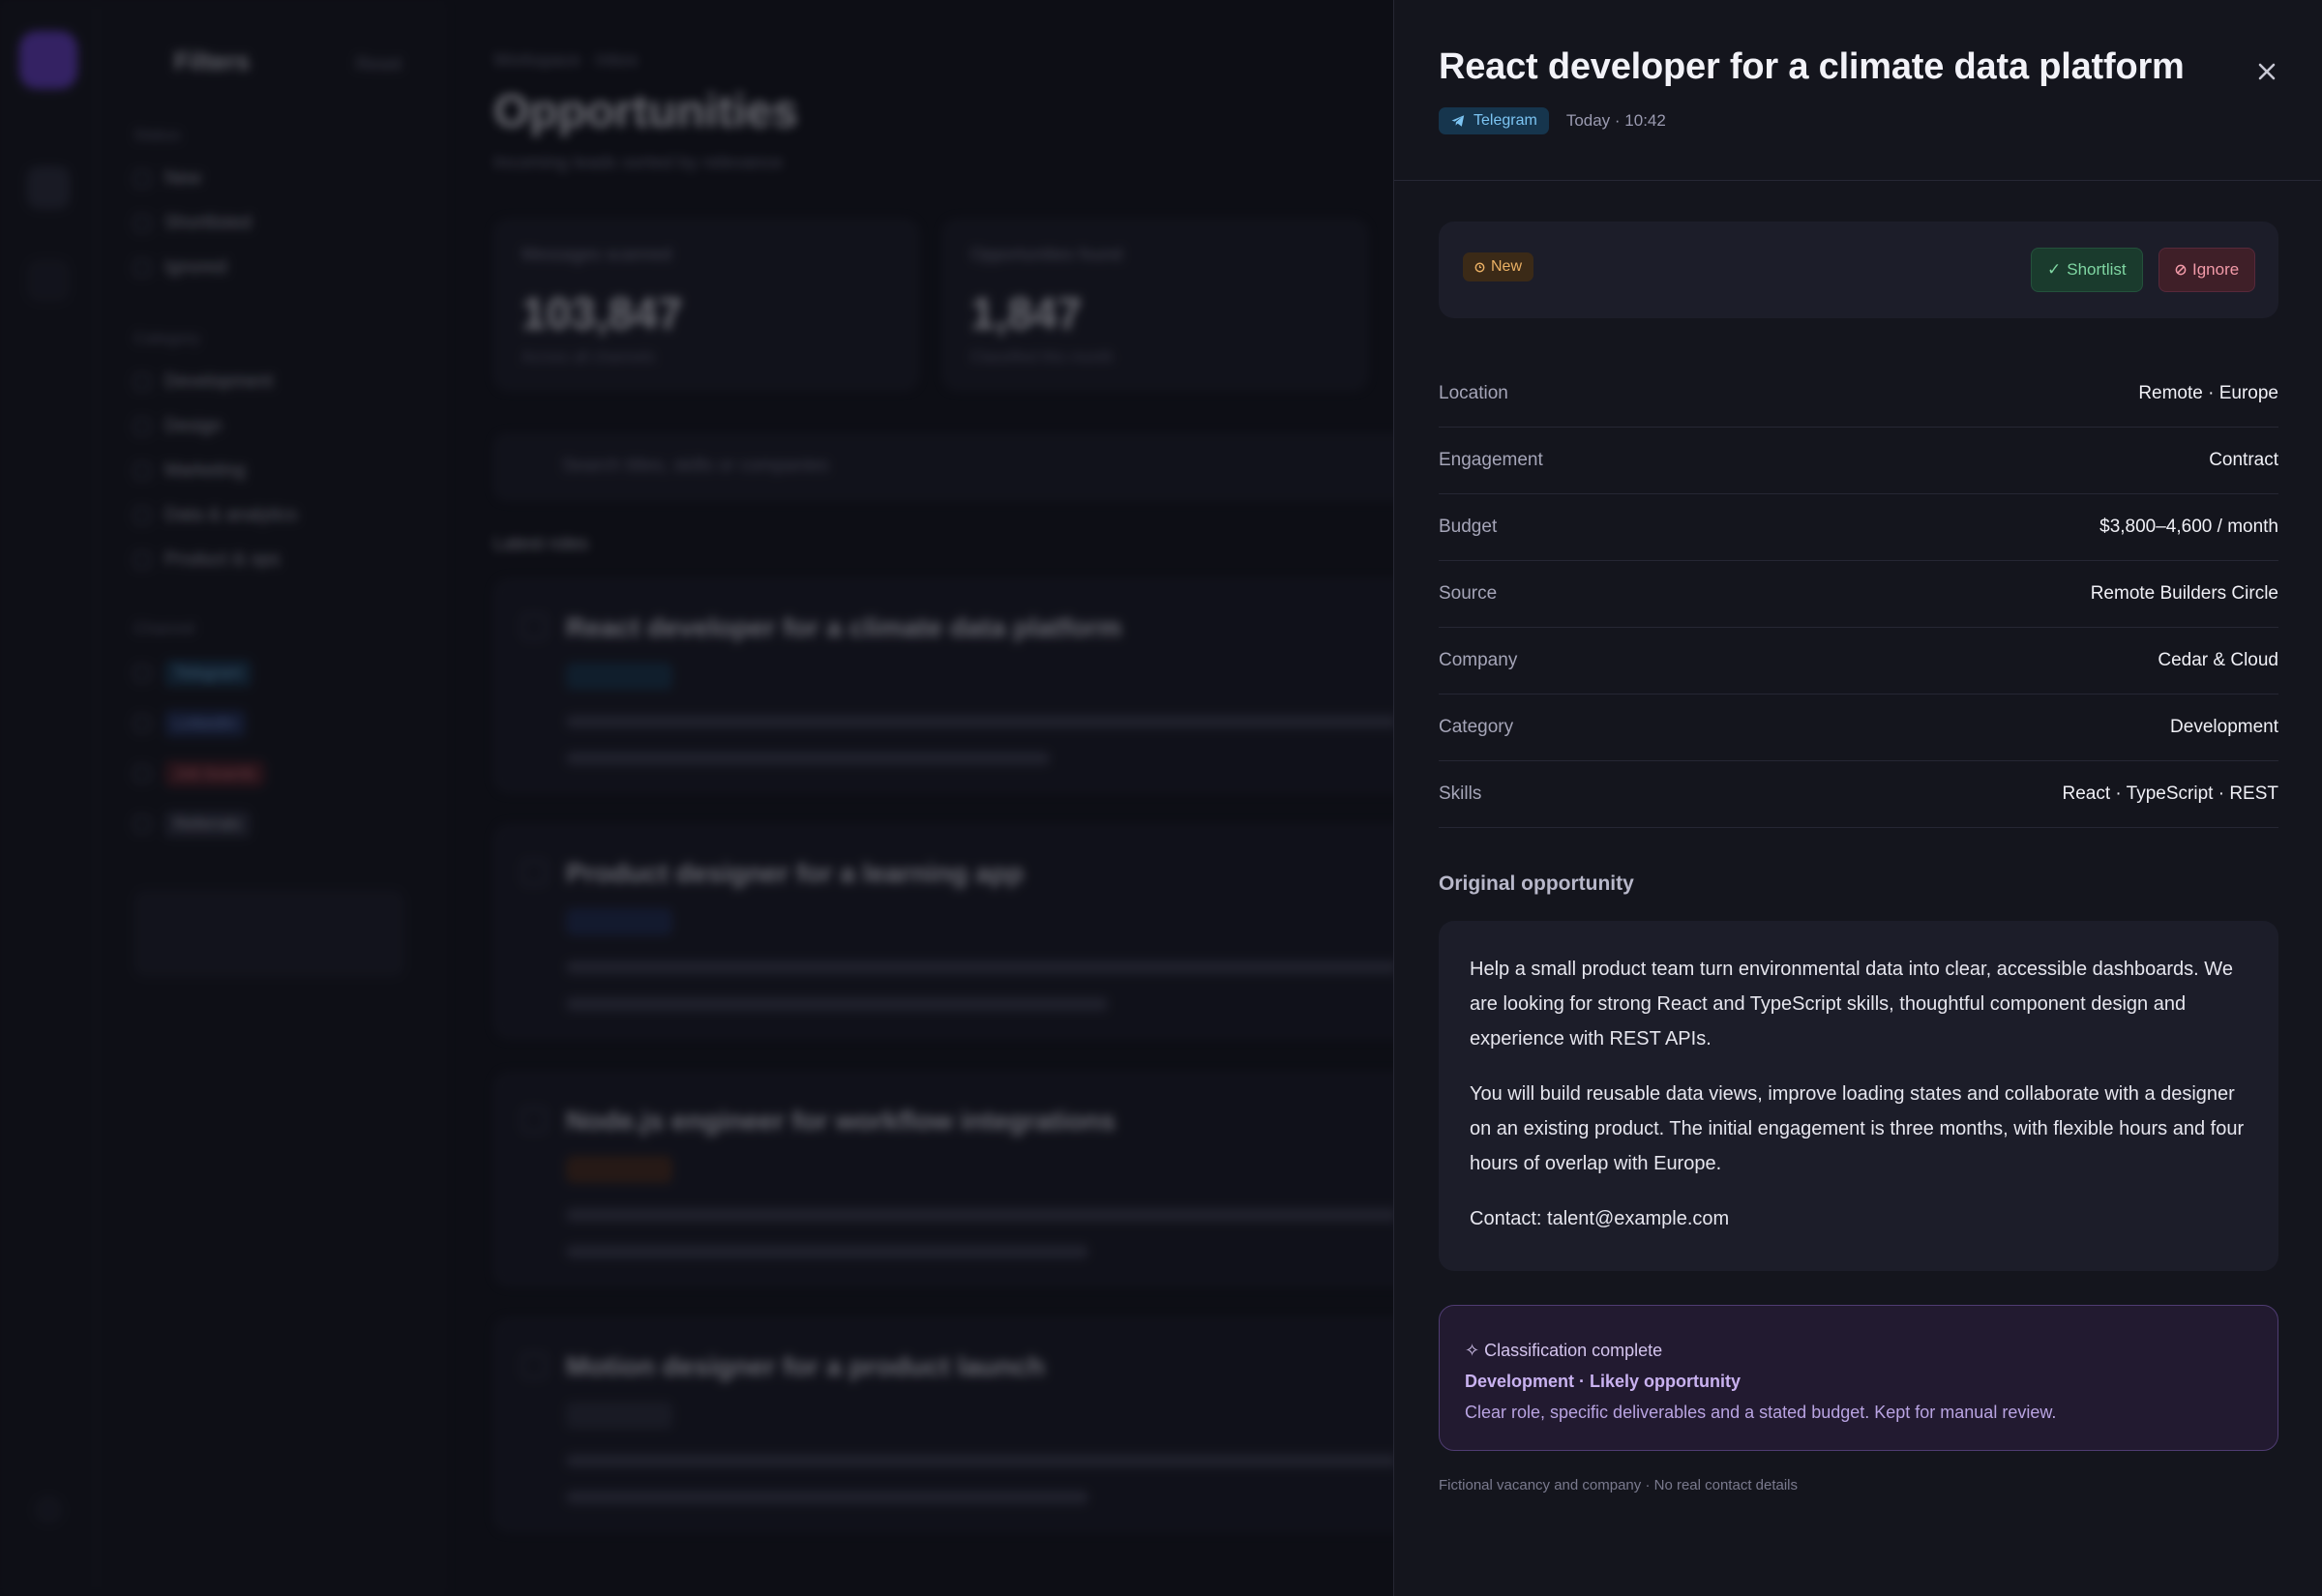 The width and height of the screenshot is (2322, 1596). I want to click on detail-value: $3,800–4,600 / month, so click(2188, 527).